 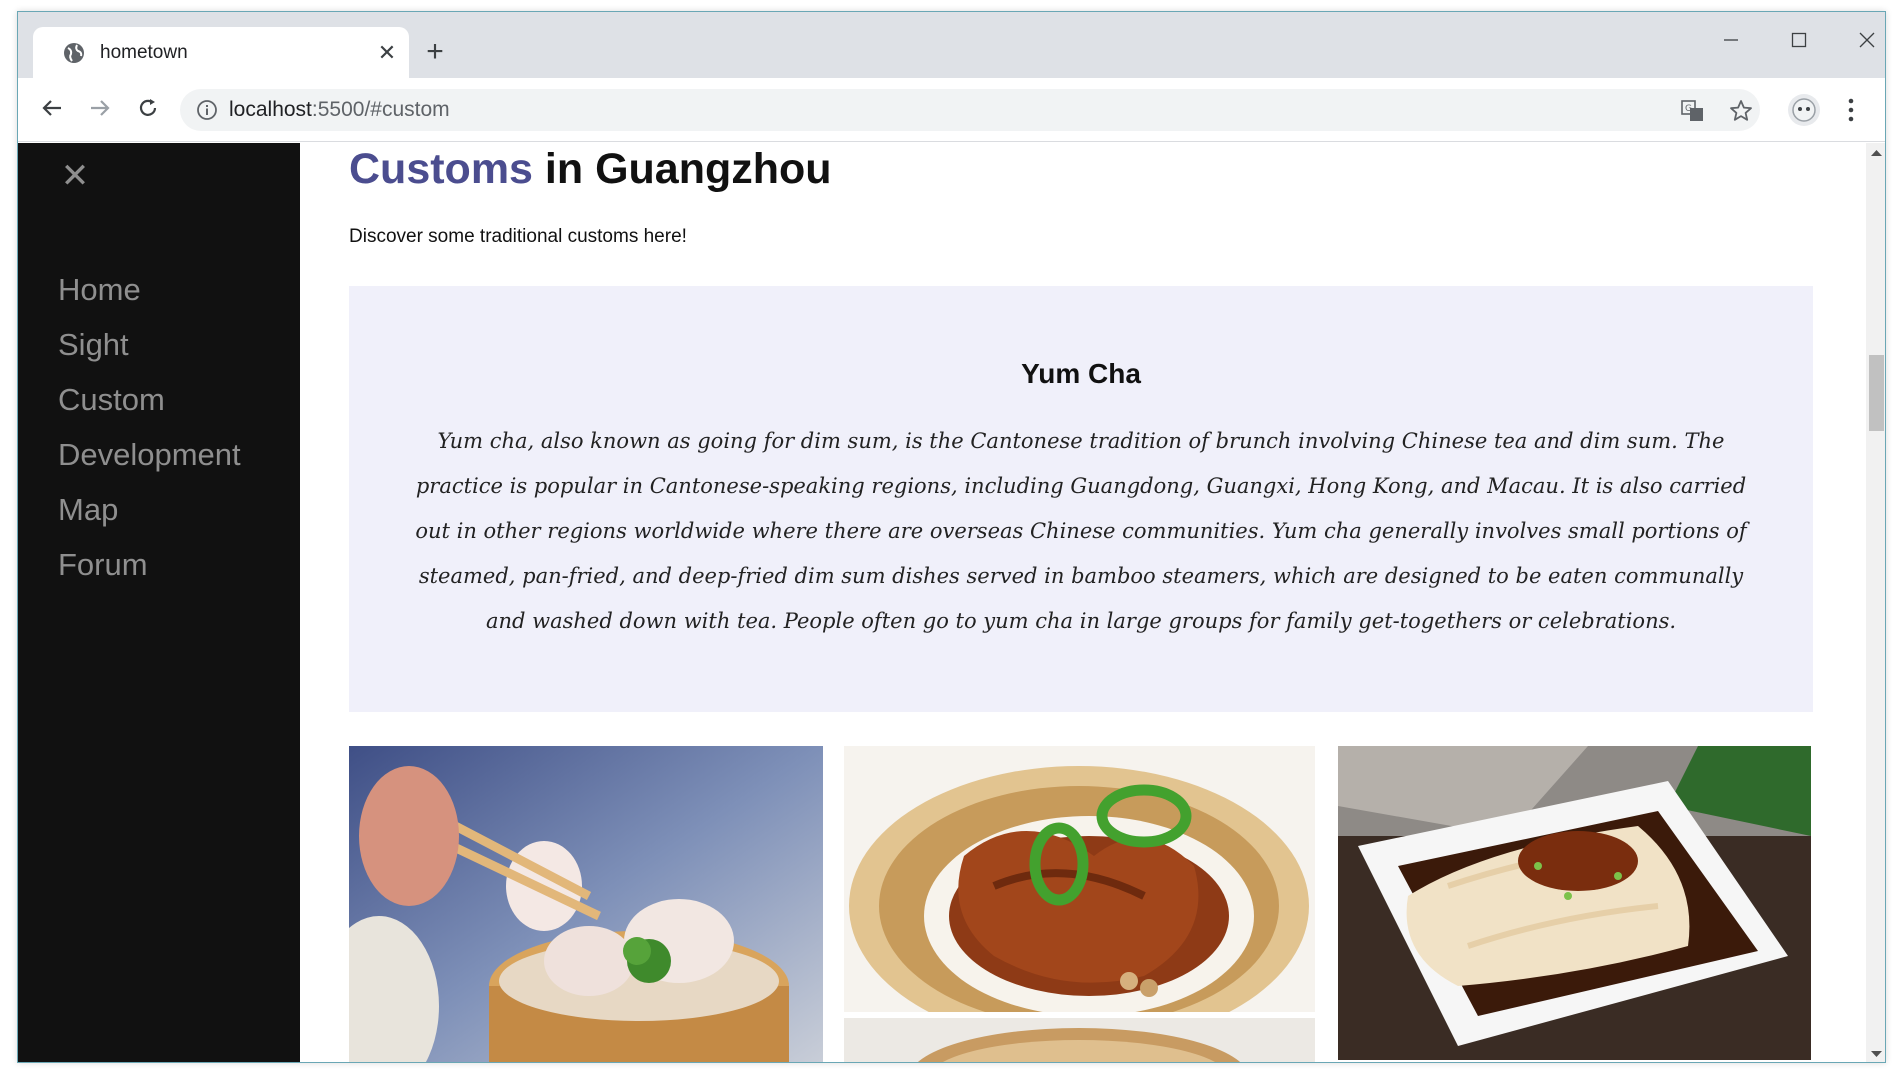 What do you see at coordinates (75, 176) in the screenshot?
I see `sidebar-close-button: ✕` at bounding box center [75, 176].